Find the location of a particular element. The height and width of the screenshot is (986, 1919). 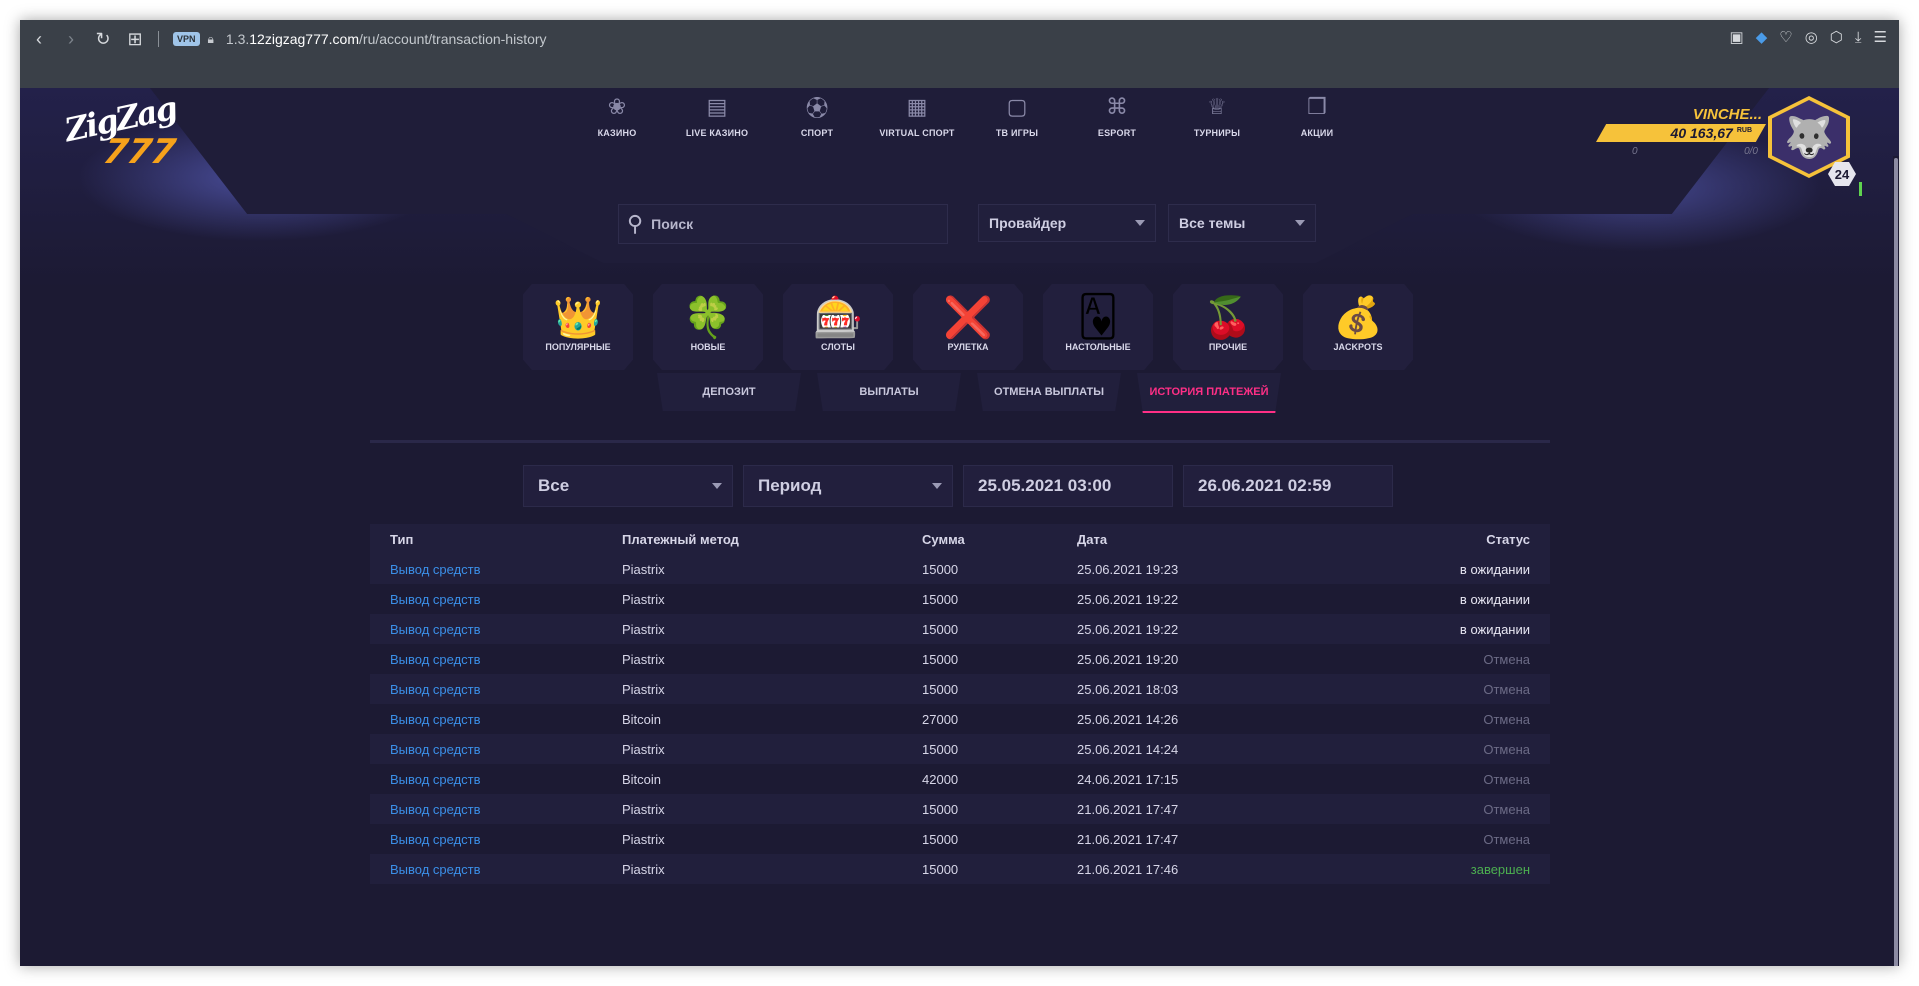

bonus-ratio: 0/0 is located at coordinates (1751, 151).